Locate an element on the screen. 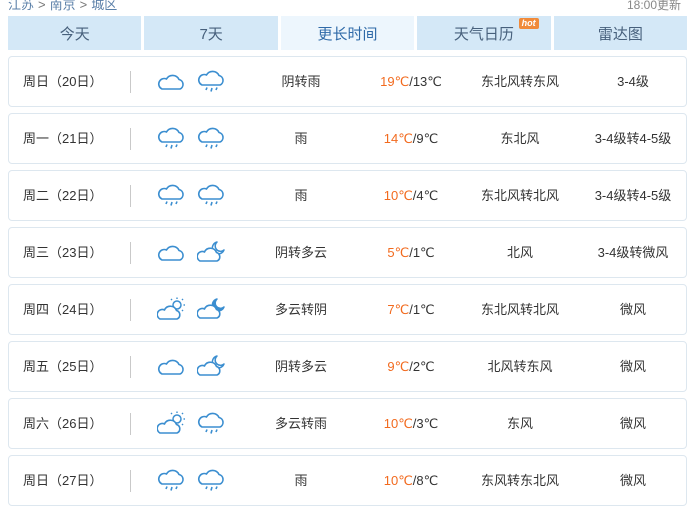 The height and width of the screenshot is (512, 693). temp-high: 7℃ is located at coordinates (398, 309).